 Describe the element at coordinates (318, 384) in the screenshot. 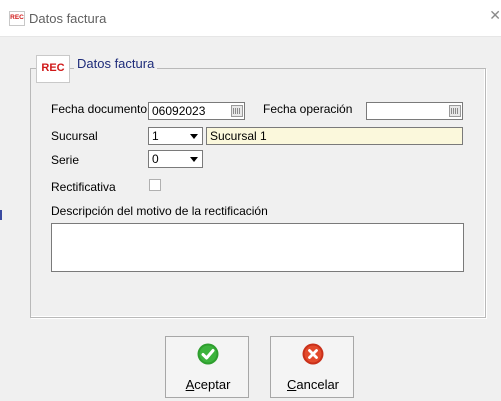

I see `cancelar-rest: ancelar` at that location.